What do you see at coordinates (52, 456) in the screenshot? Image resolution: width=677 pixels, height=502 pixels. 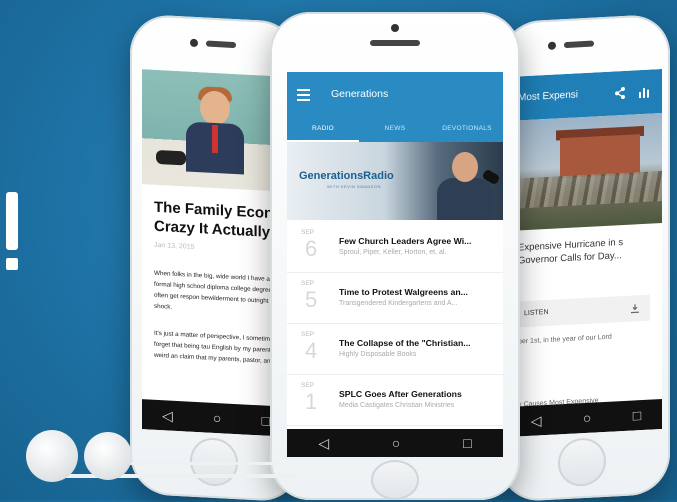 I see `earbud-left` at bounding box center [52, 456].